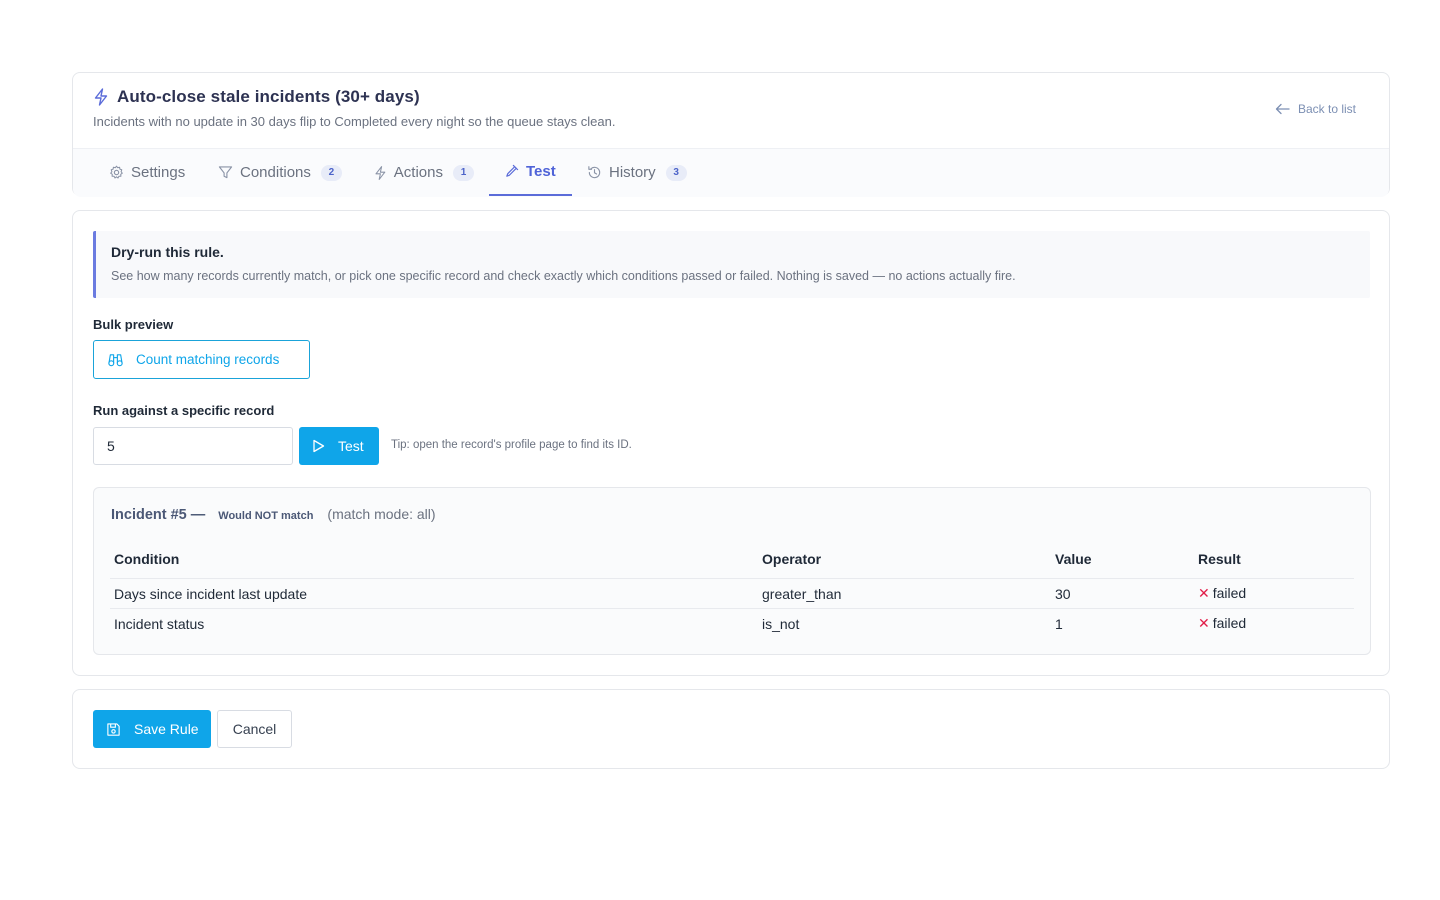 This screenshot has height=900, width=1440. Describe the element at coordinates (225, 172) in the screenshot. I see `filter-icon` at that location.